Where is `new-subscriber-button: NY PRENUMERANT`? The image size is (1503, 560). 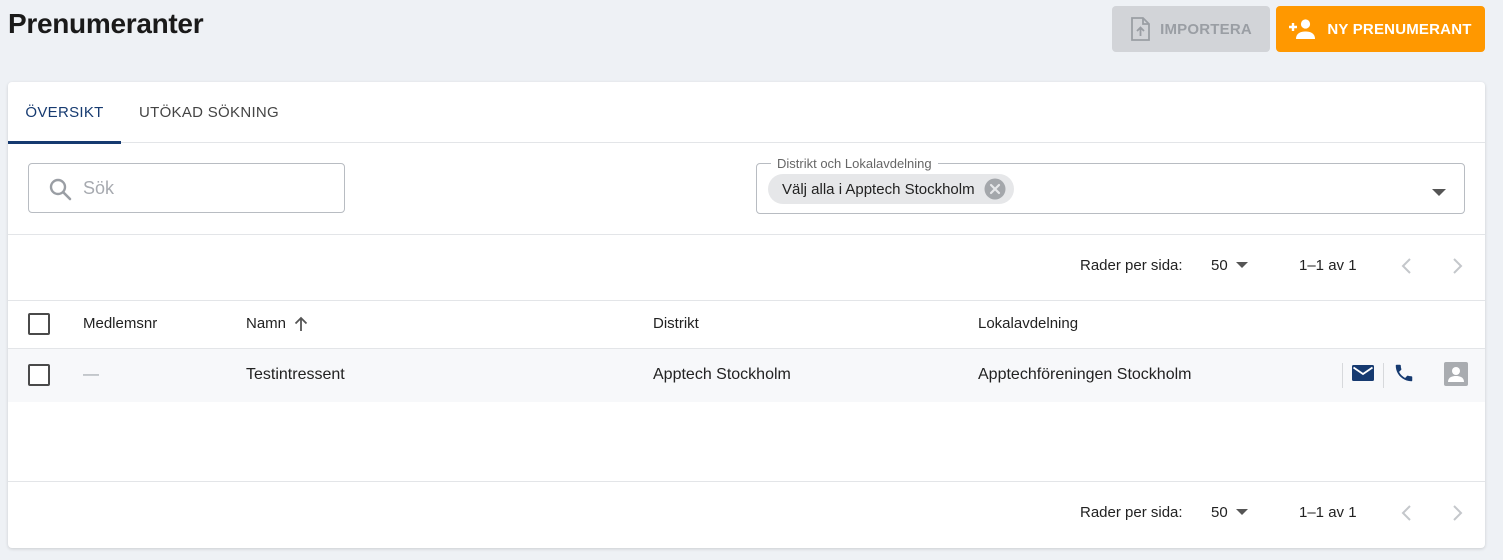
new-subscriber-button: NY PRENUMERANT is located at coordinates (1380, 29).